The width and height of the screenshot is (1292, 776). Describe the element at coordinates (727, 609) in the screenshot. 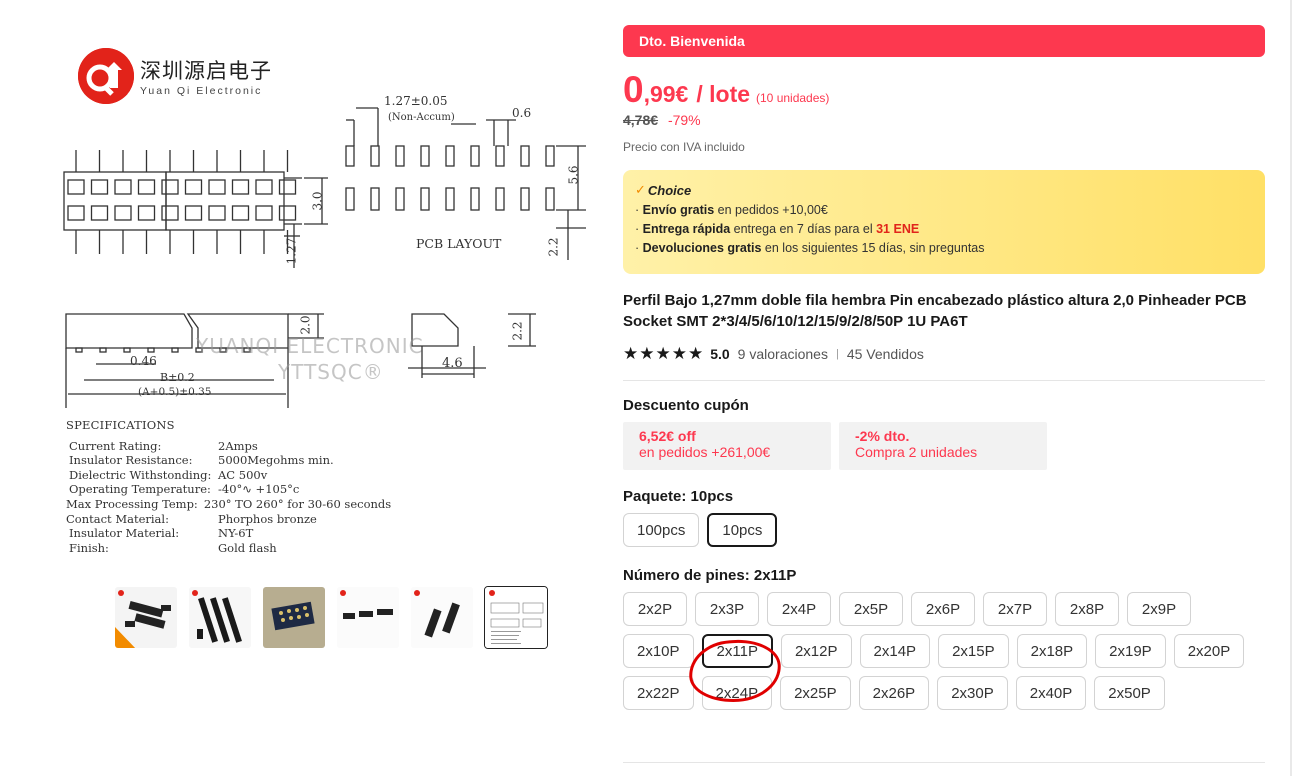

I see `pin-option-2x3p: 2x3P` at that location.